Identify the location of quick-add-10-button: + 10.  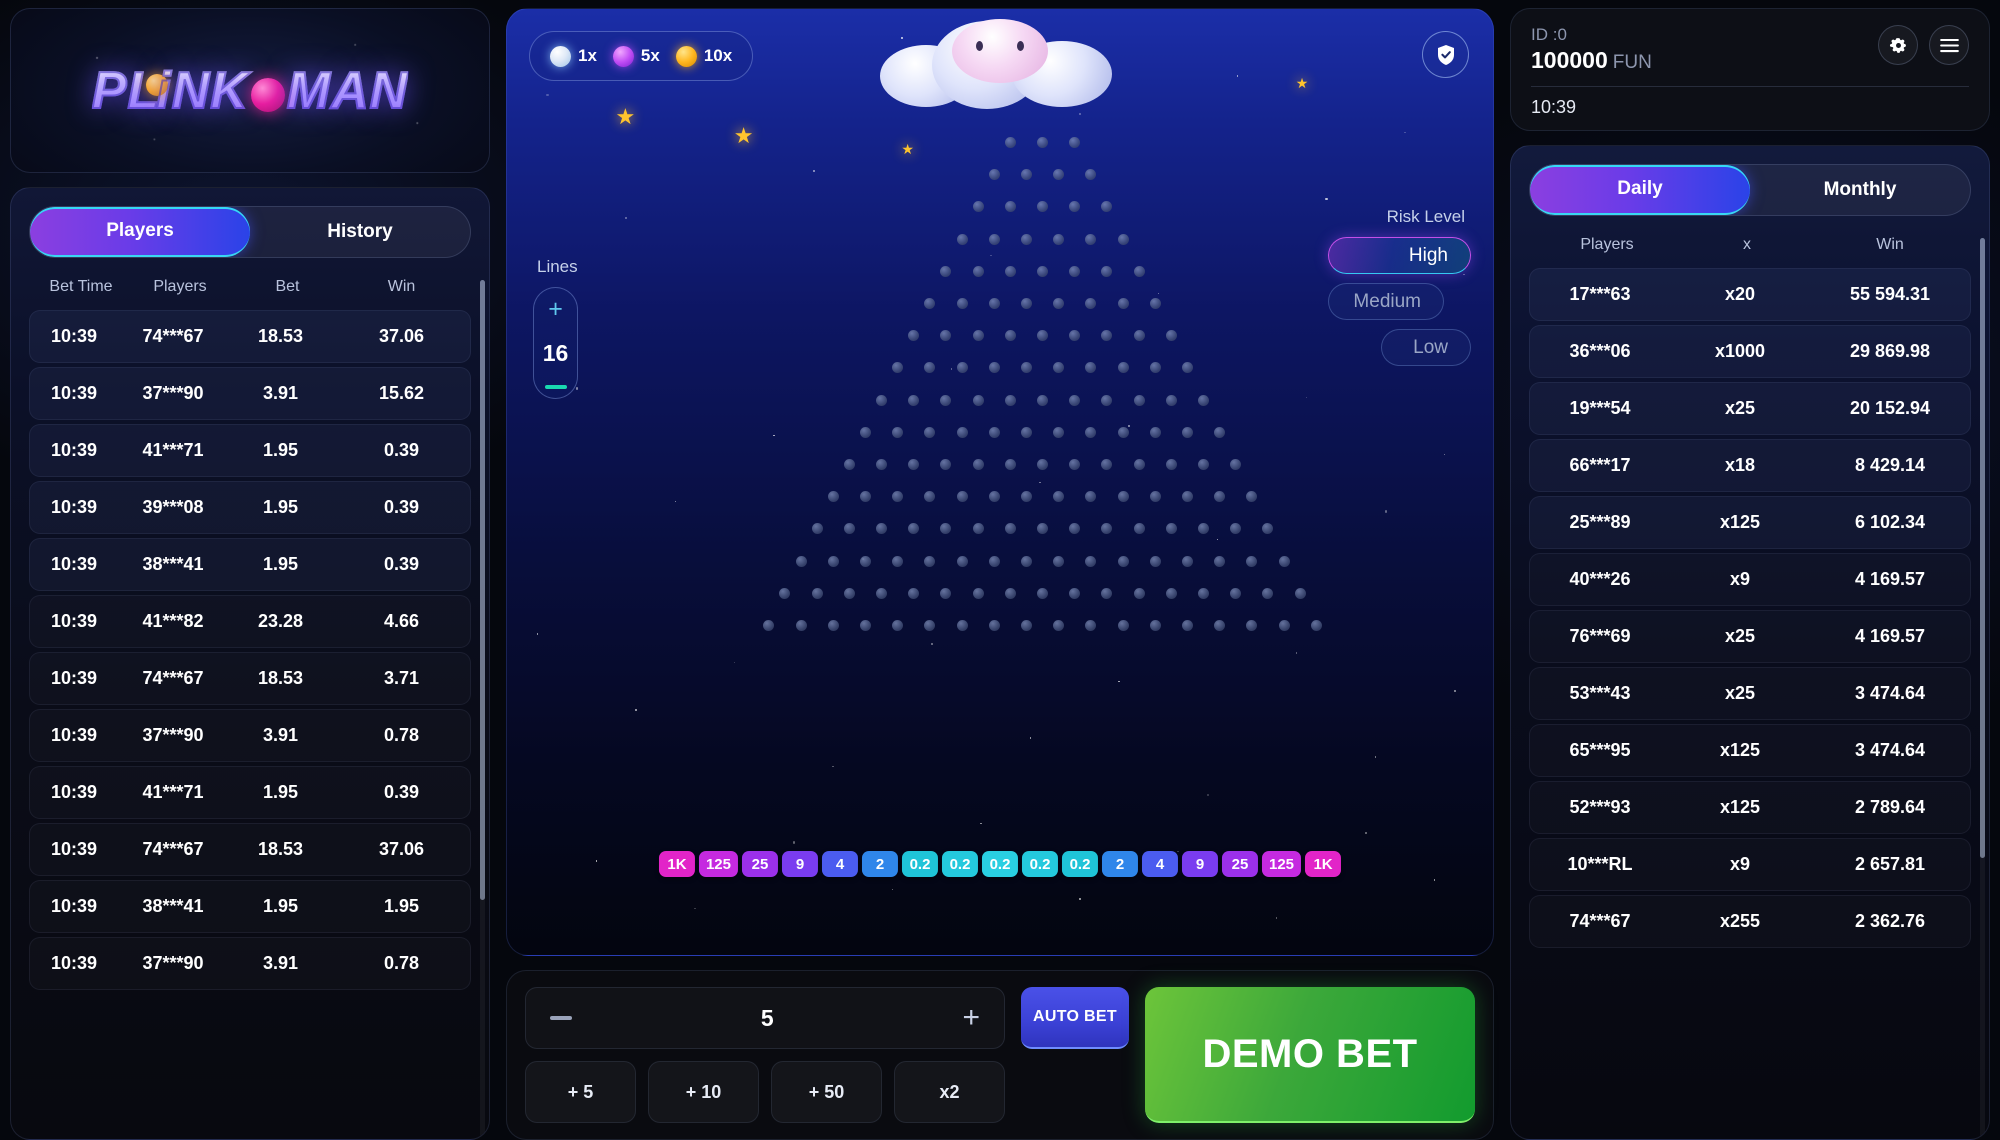
(703, 1092).